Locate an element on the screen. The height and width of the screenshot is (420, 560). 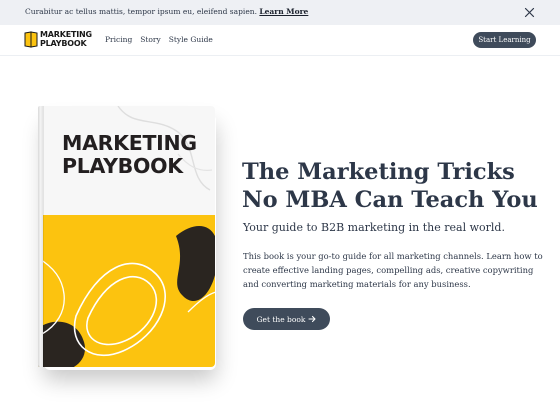
book-logo-icon is located at coordinates (31, 39).